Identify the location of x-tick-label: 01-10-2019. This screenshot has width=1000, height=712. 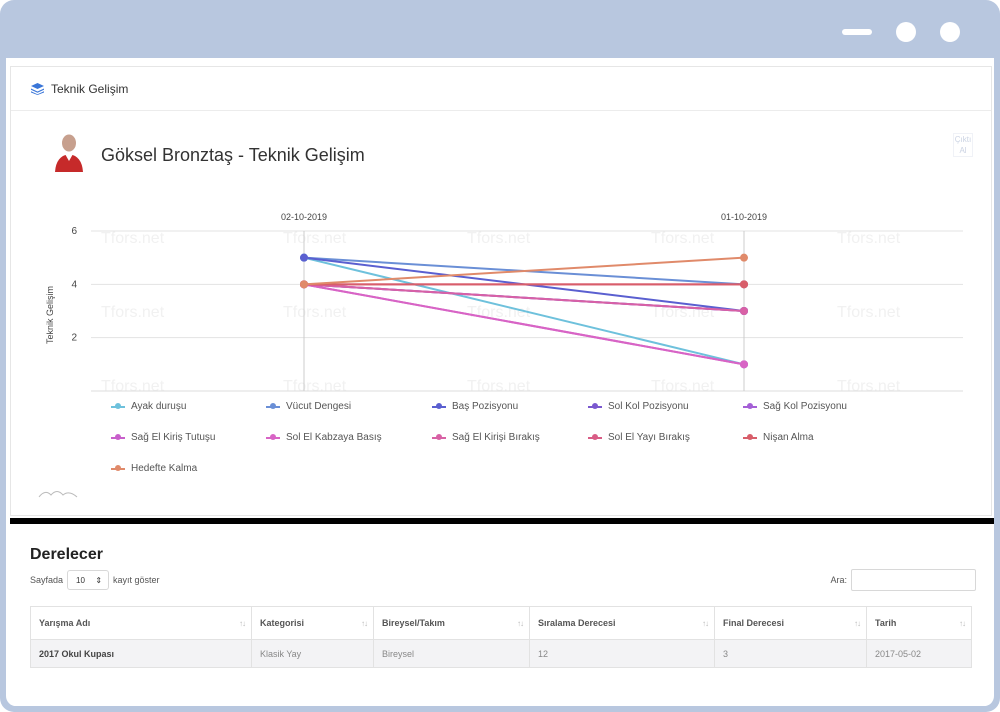
(744, 217).